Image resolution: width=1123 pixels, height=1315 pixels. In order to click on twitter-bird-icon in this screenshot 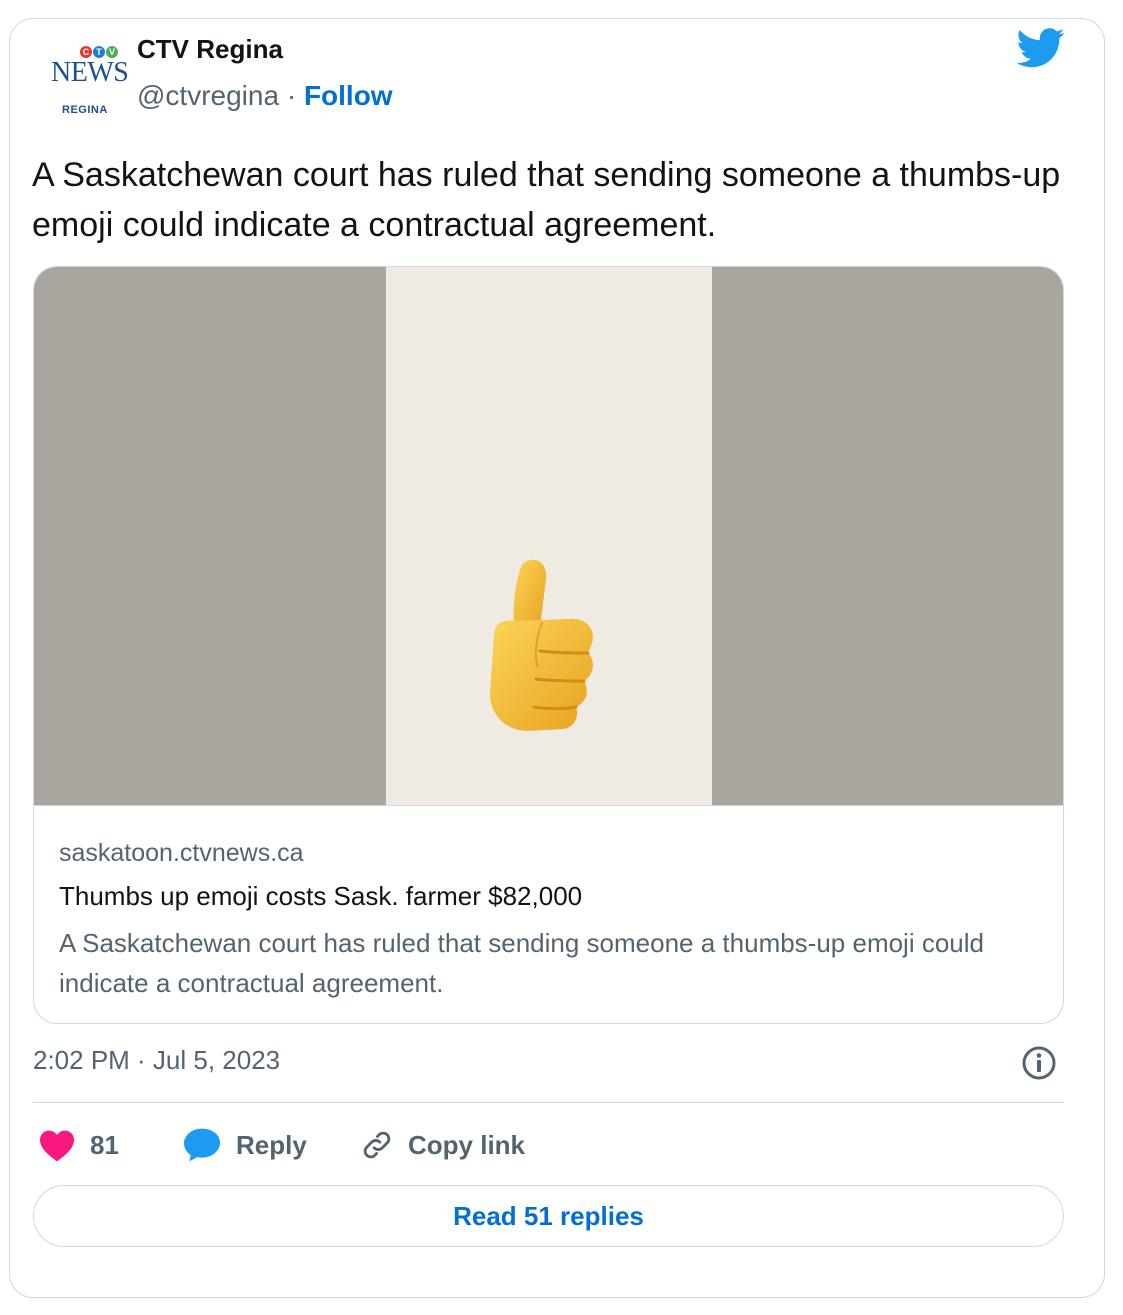, I will do `click(1041, 48)`.